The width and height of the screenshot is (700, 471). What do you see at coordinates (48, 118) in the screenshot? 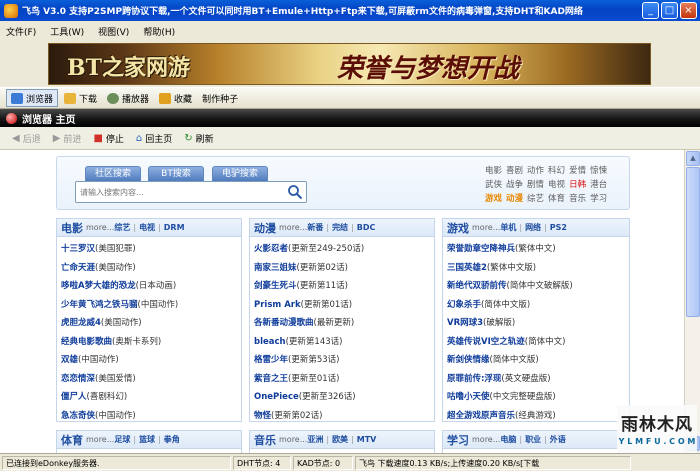
I see `browser-tab-title: 浏览器 主页` at bounding box center [48, 118].